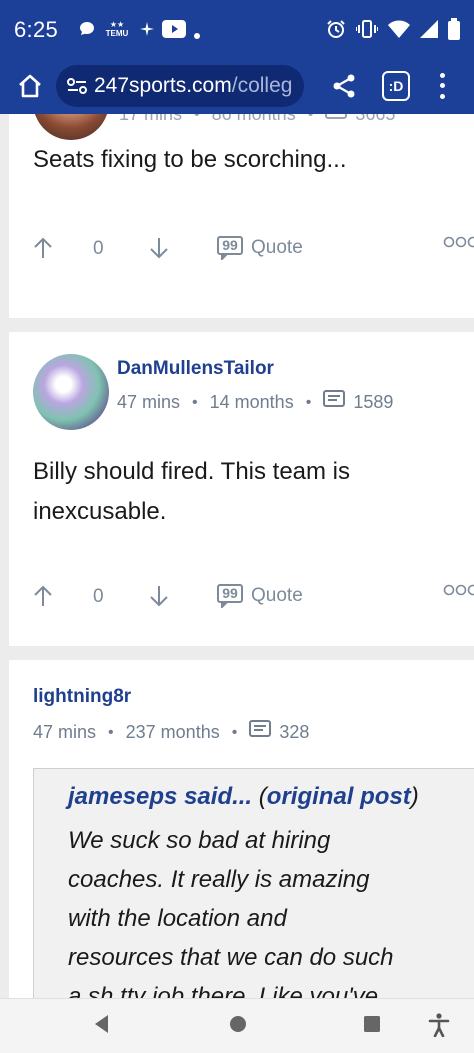 This screenshot has width=474, height=1053. What do you see at coordinates (87, 31) in the screenshot?
I see `chat-bubble-icon` at bounding box center [87, 31].